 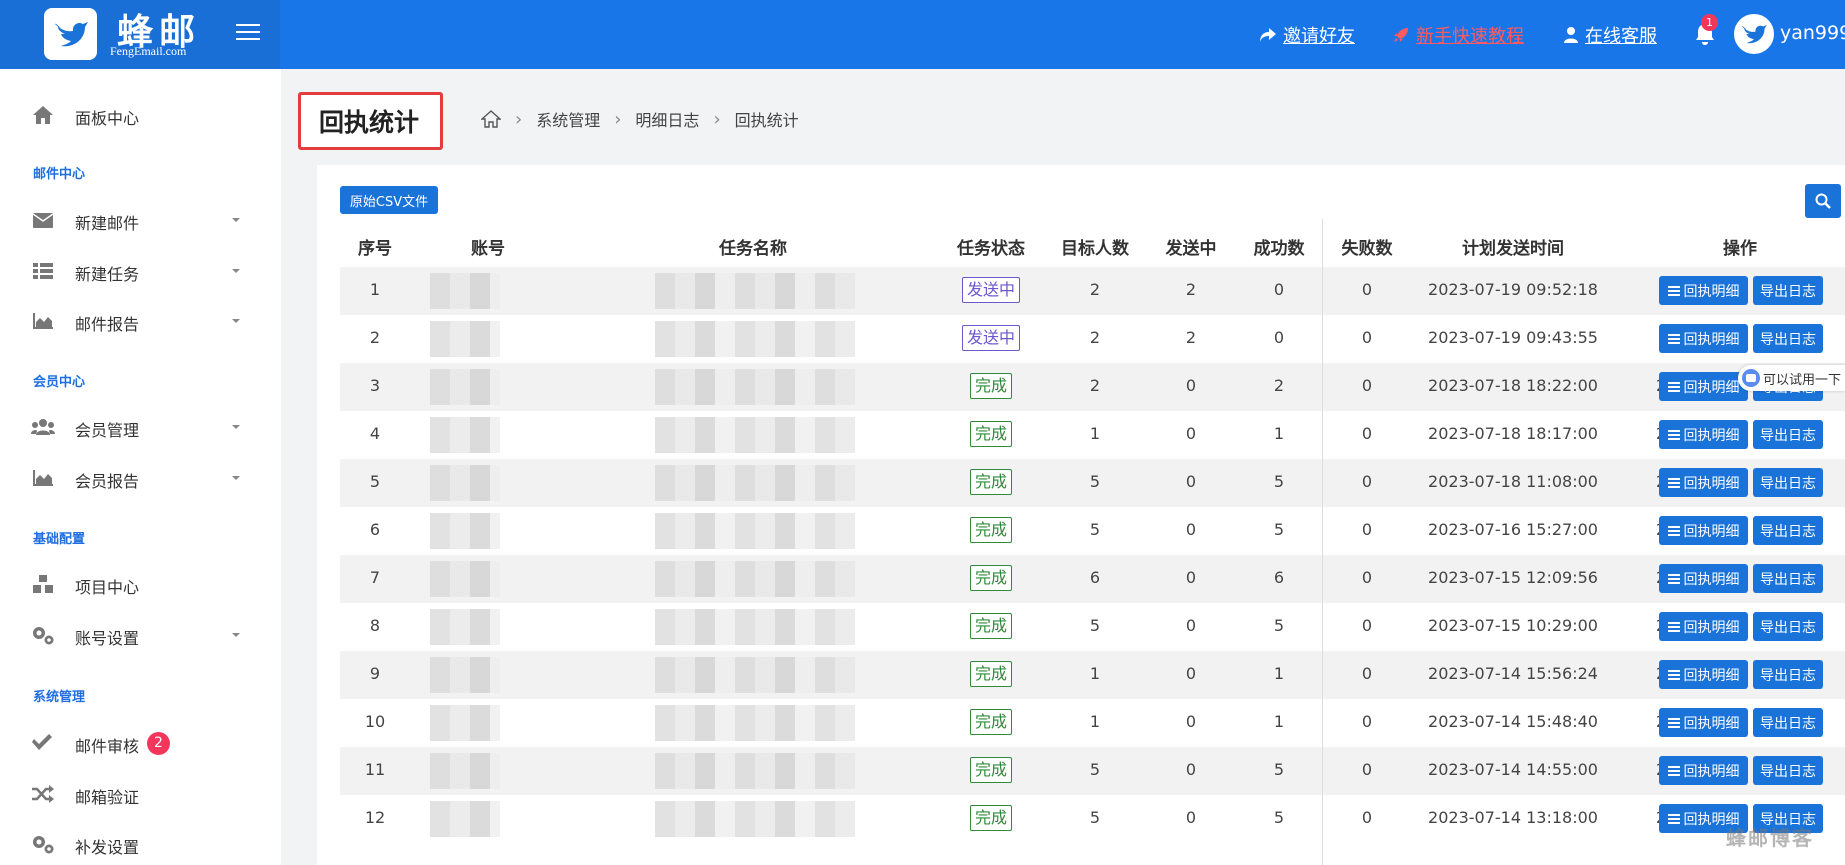 I want to click on cell-index: 11, so click(x=375, y=769).